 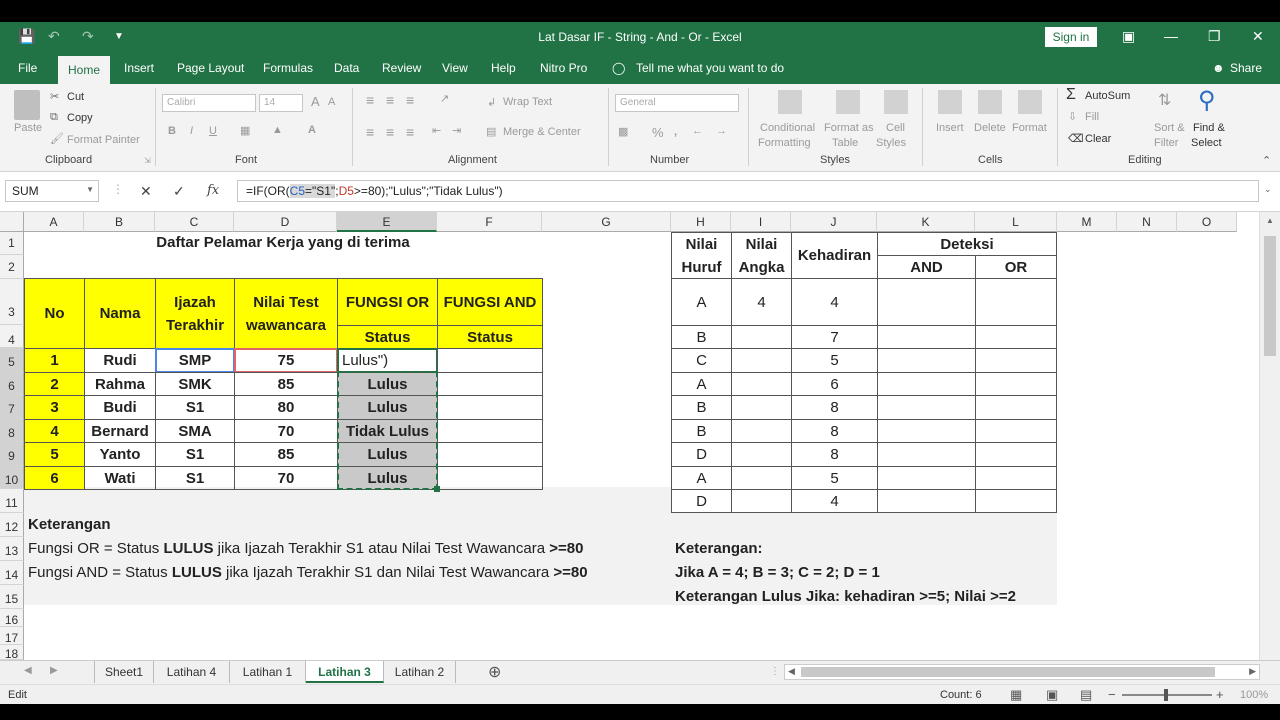 What do you see at coordinates (848, 102) in the screenshot?
I see `format-as-table-icon` at bounding box center [848, 102].